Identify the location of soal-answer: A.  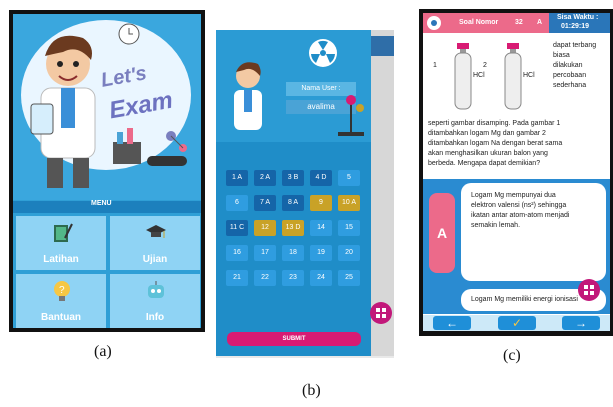
(540, 22).